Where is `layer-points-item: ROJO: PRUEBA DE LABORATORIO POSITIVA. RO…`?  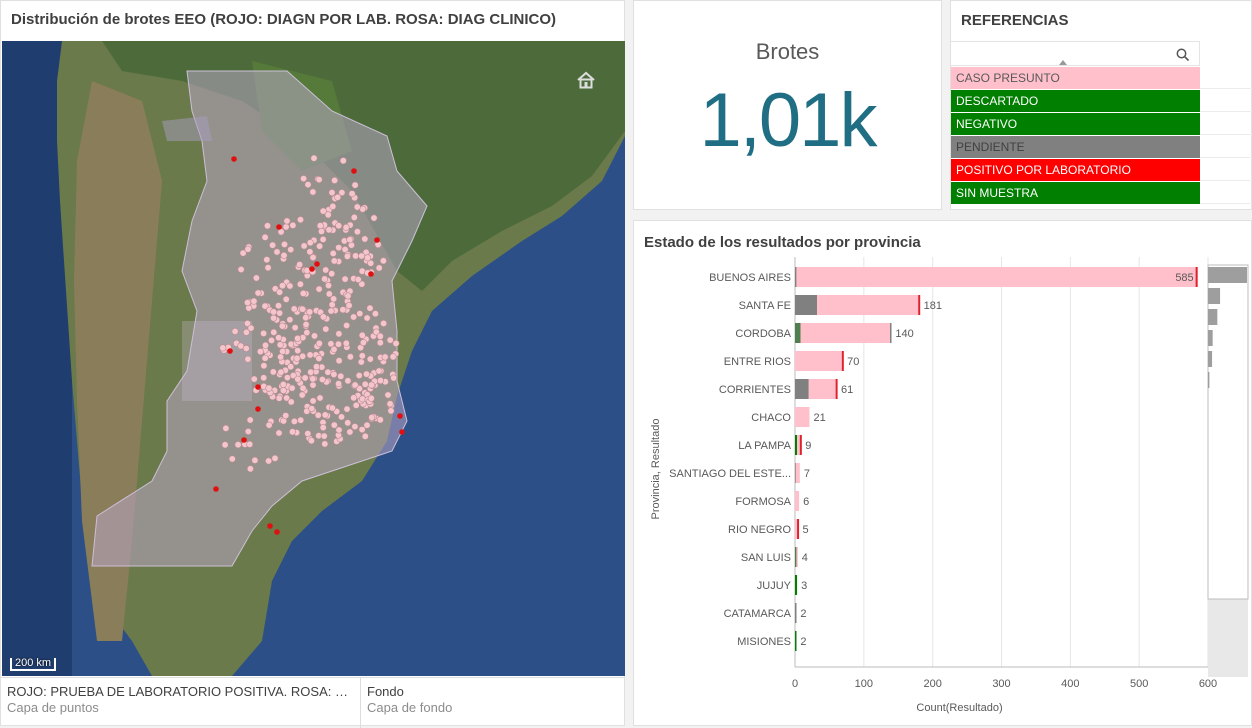
layer-points-item: ROJO: PRUEBA DE LABORATORIO POSITIVA. RO… is located at coordinates (181, 703).